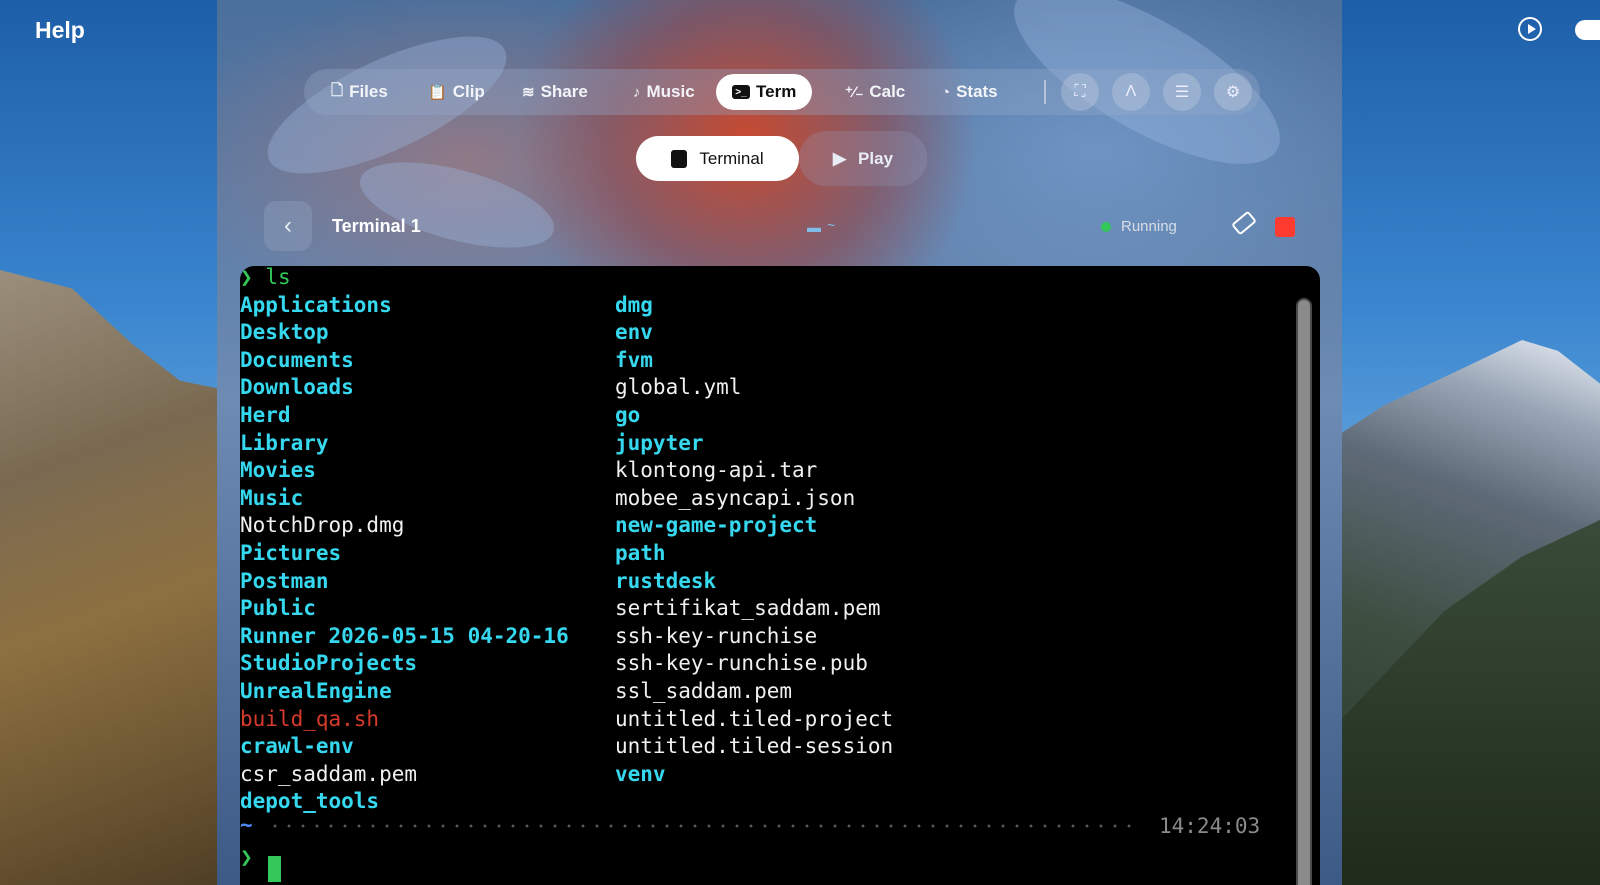 The width and height of the screenshot is (1600, 885). Describe the element at coordinates (1139, 226) in the screenshot. I see `session-status: Running` at that location.